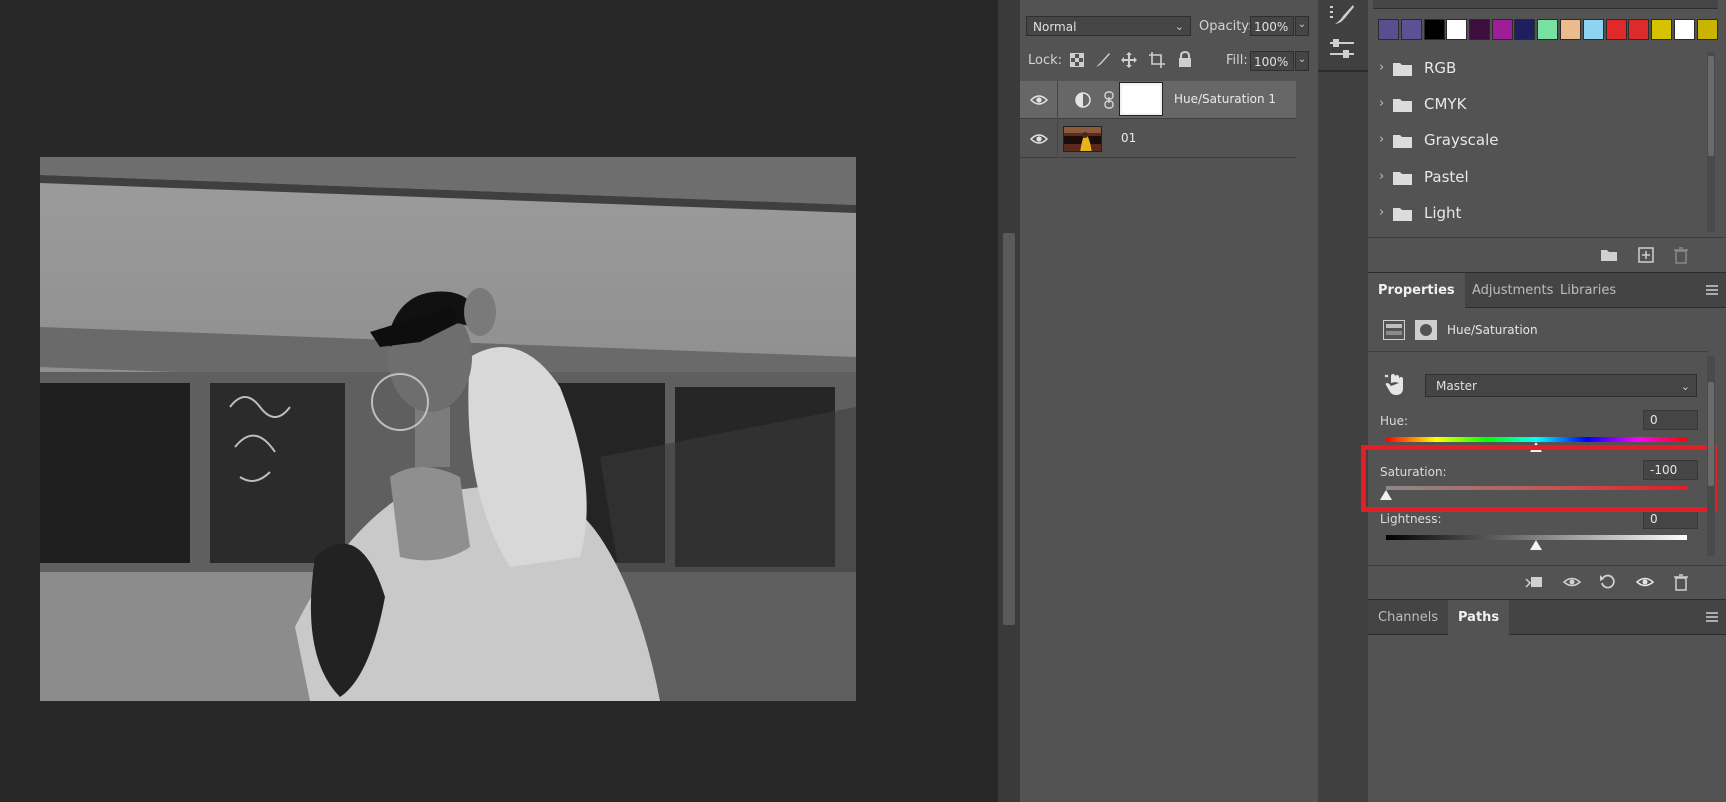 The image size is (1726, 802). Describe the element at coordinates (1108, 26) in the screenshot. I see `blend-mode-dropdown: Normal ⌄` at that location.